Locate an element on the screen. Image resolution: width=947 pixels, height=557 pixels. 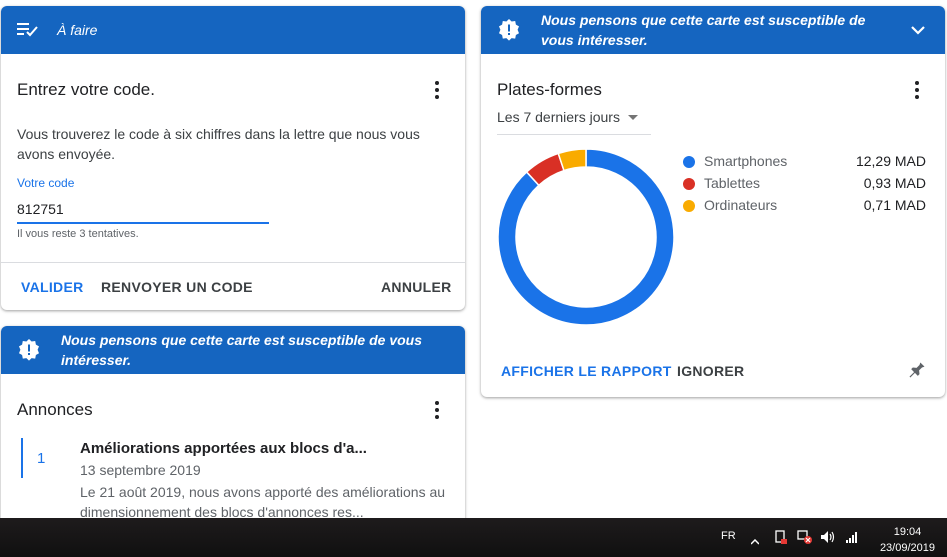
resend-code-button: RENVOYER UN CODE is located at coordinates (177, 287).